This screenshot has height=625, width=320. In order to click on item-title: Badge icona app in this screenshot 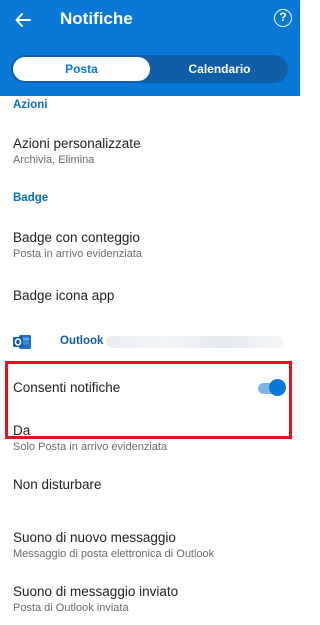, I will do `click(64, 295)`.